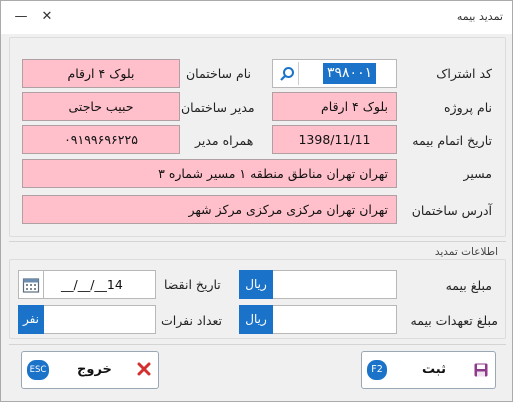  I want to click on route-label: مسیر, so click(477, 173).